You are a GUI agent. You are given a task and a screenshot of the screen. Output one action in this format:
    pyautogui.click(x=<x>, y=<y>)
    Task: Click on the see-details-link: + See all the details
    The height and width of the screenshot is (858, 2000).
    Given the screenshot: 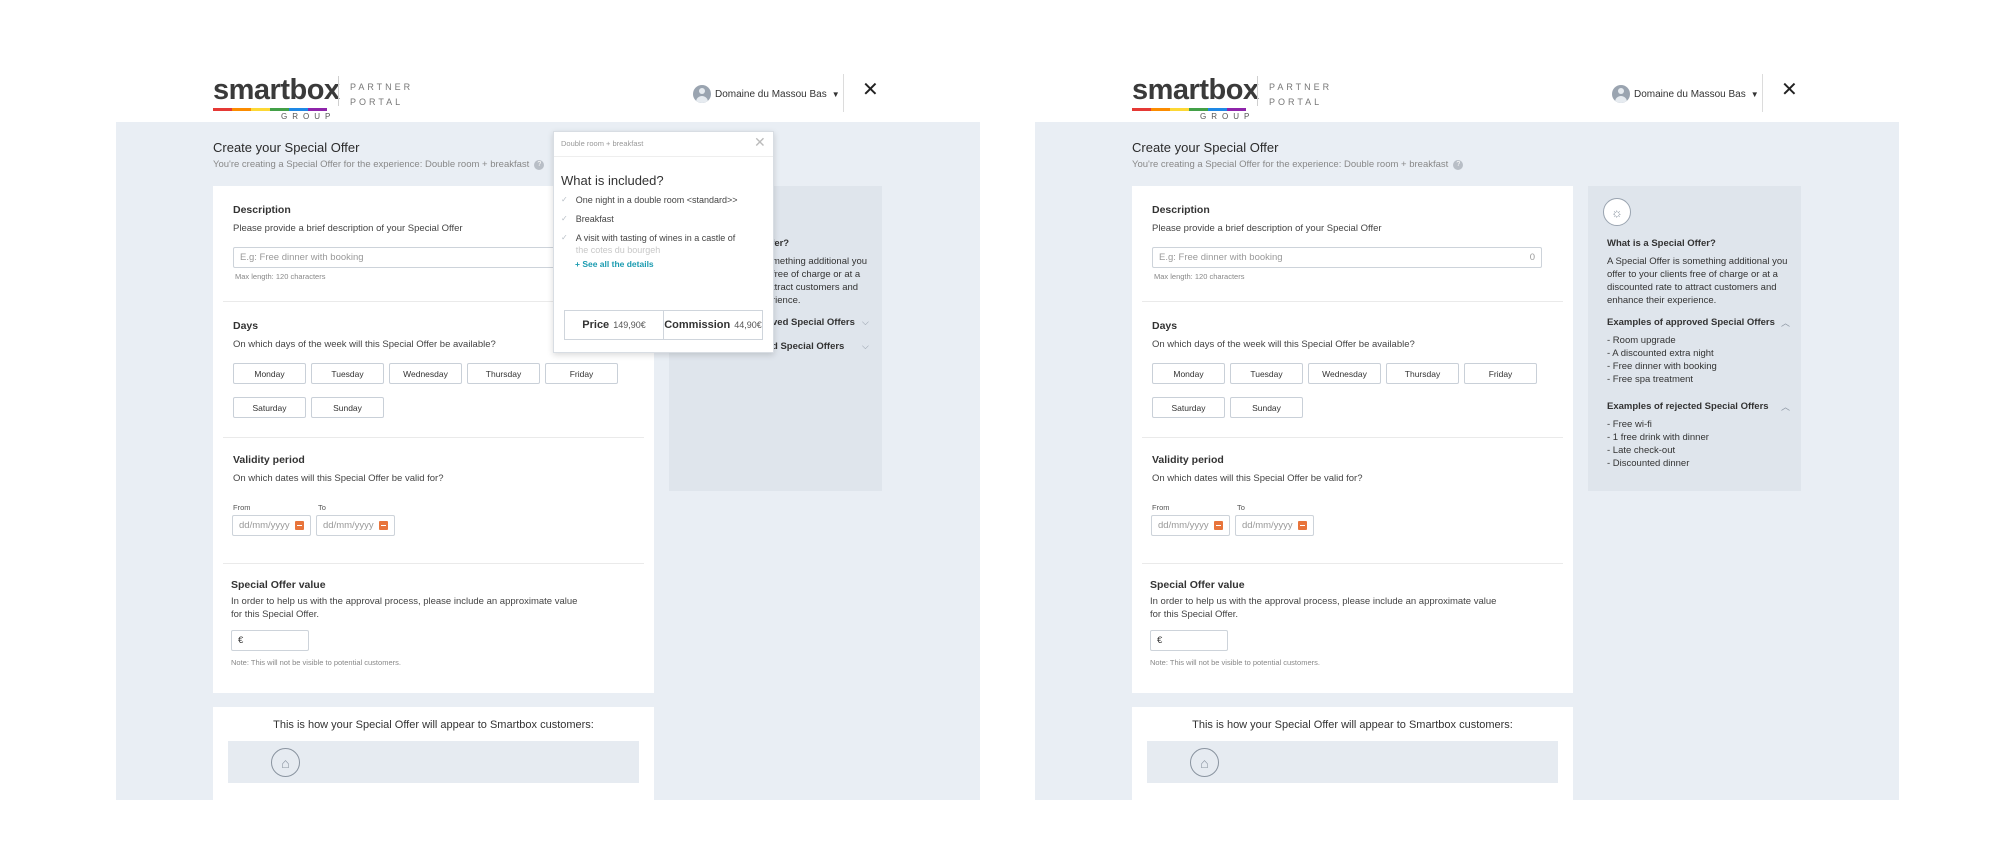 What is the action you would take?
    pyautogui.click(x=614, y=264)
    